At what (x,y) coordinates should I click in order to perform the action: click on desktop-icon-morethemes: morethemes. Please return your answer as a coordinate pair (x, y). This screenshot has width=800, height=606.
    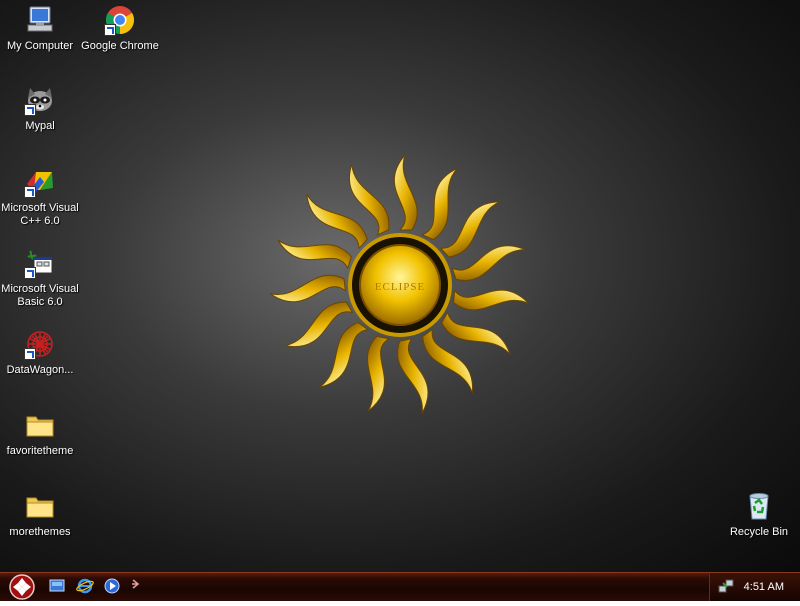
    Looking at the image, I should click on (40, 514).